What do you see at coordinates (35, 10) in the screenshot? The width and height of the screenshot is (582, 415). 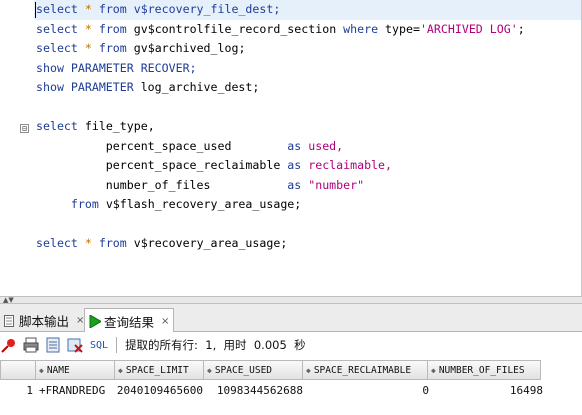 I see `text-caret` at bounding box center [35, 10].